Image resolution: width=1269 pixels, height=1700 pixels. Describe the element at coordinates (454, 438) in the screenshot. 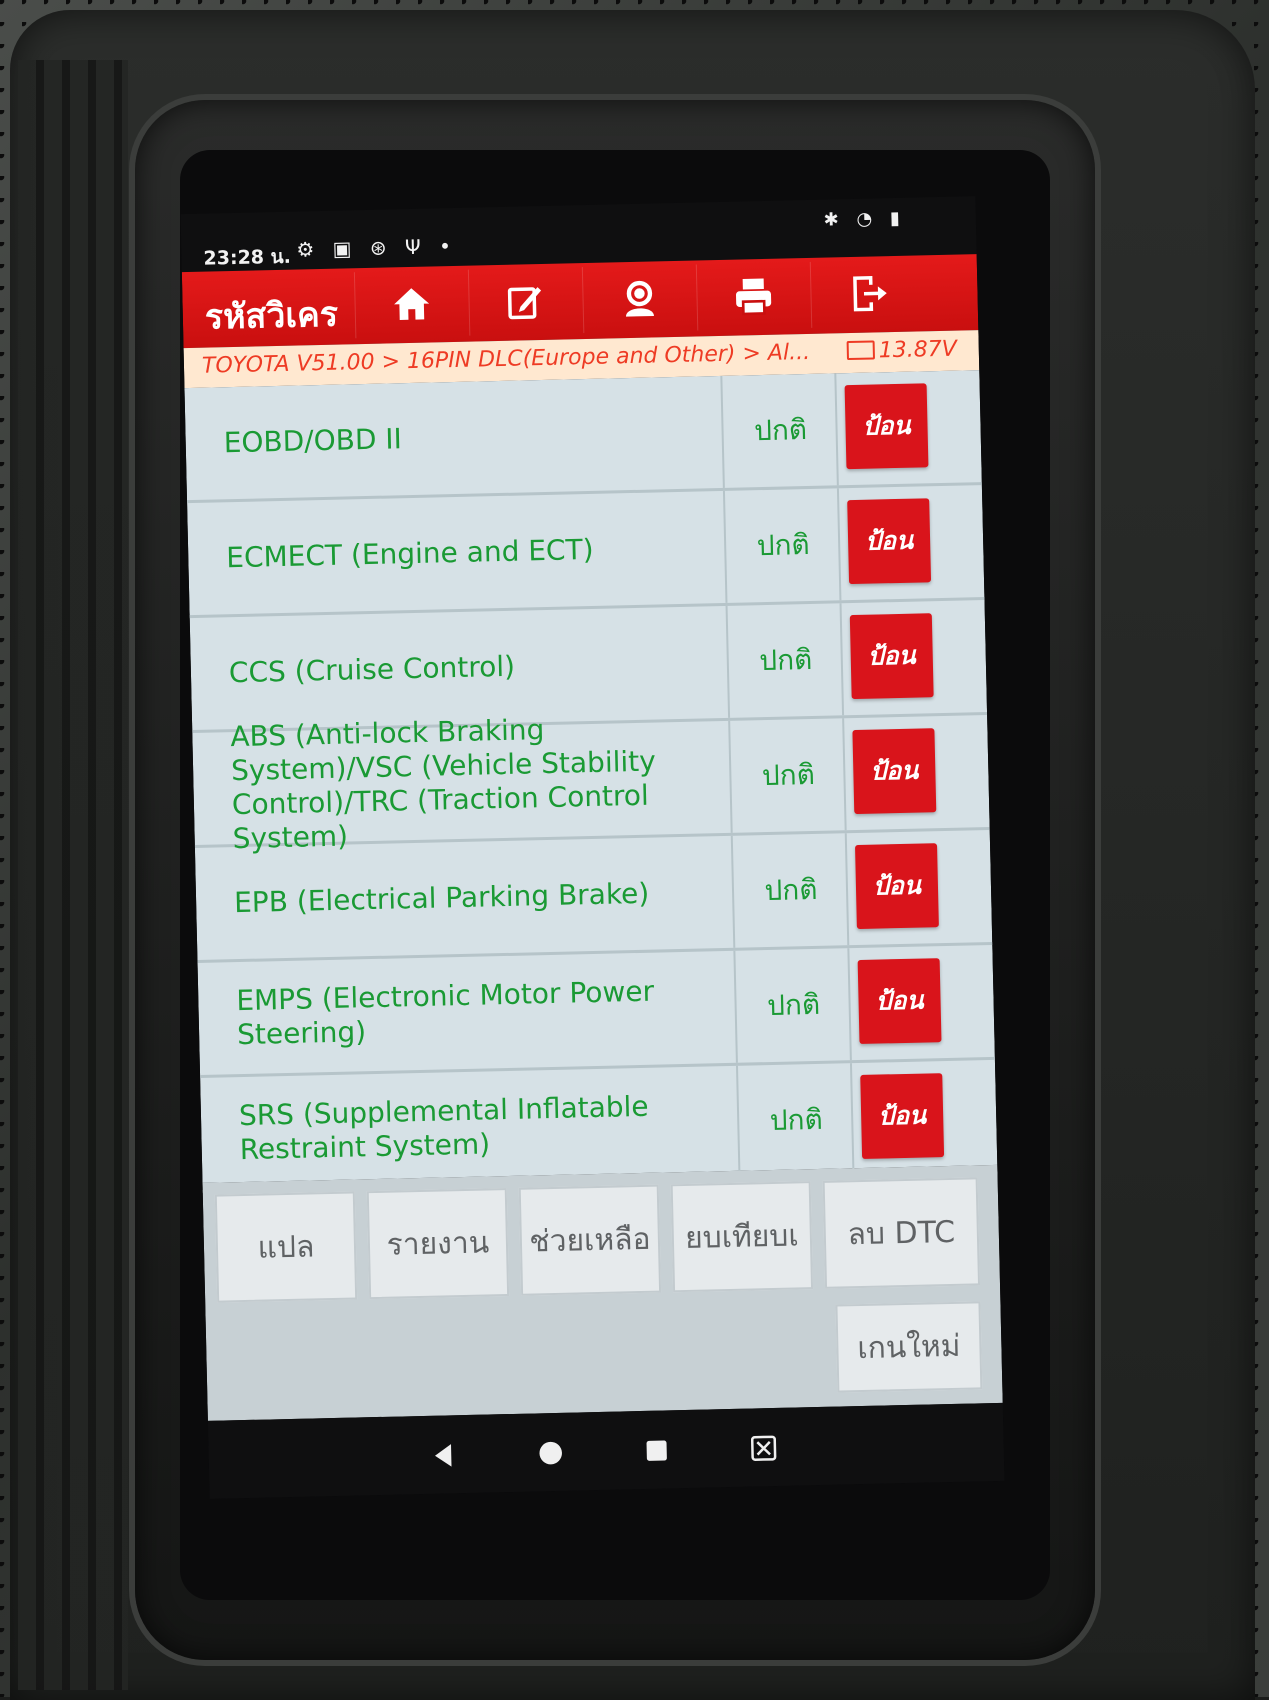

I see `system-name: EOBD/OBD II` at that location.